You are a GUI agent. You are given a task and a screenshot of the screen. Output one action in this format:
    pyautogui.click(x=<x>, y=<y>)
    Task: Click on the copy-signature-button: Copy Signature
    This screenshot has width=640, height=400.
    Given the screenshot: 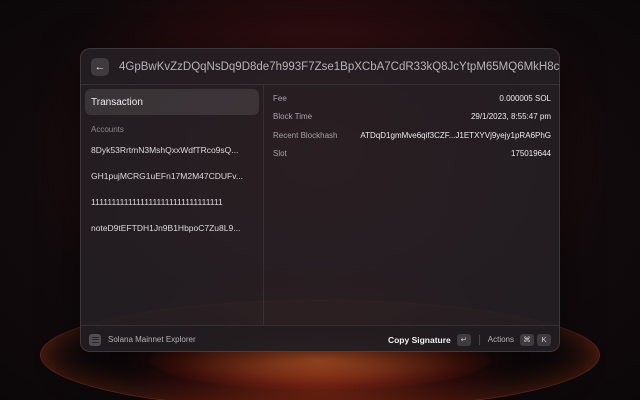 What is the action you would take?
    pyautogui.click(x=419, y=340)
    